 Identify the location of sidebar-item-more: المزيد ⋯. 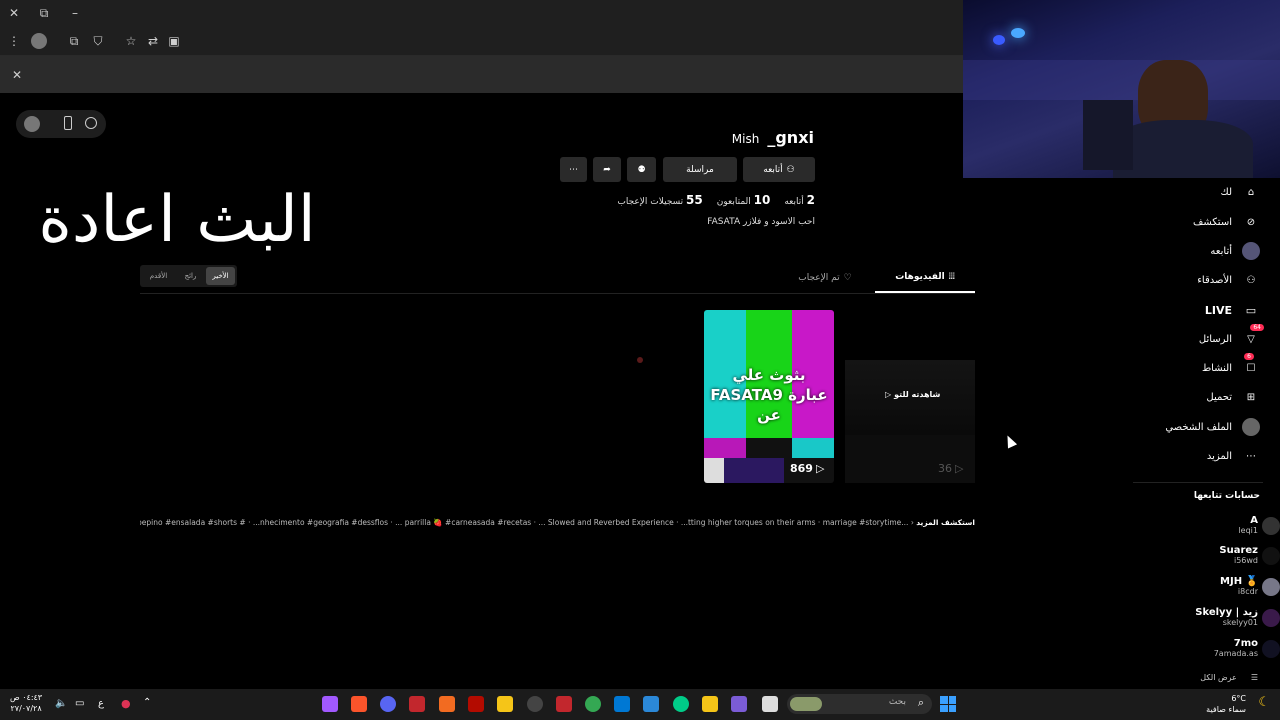
(1233, 456).